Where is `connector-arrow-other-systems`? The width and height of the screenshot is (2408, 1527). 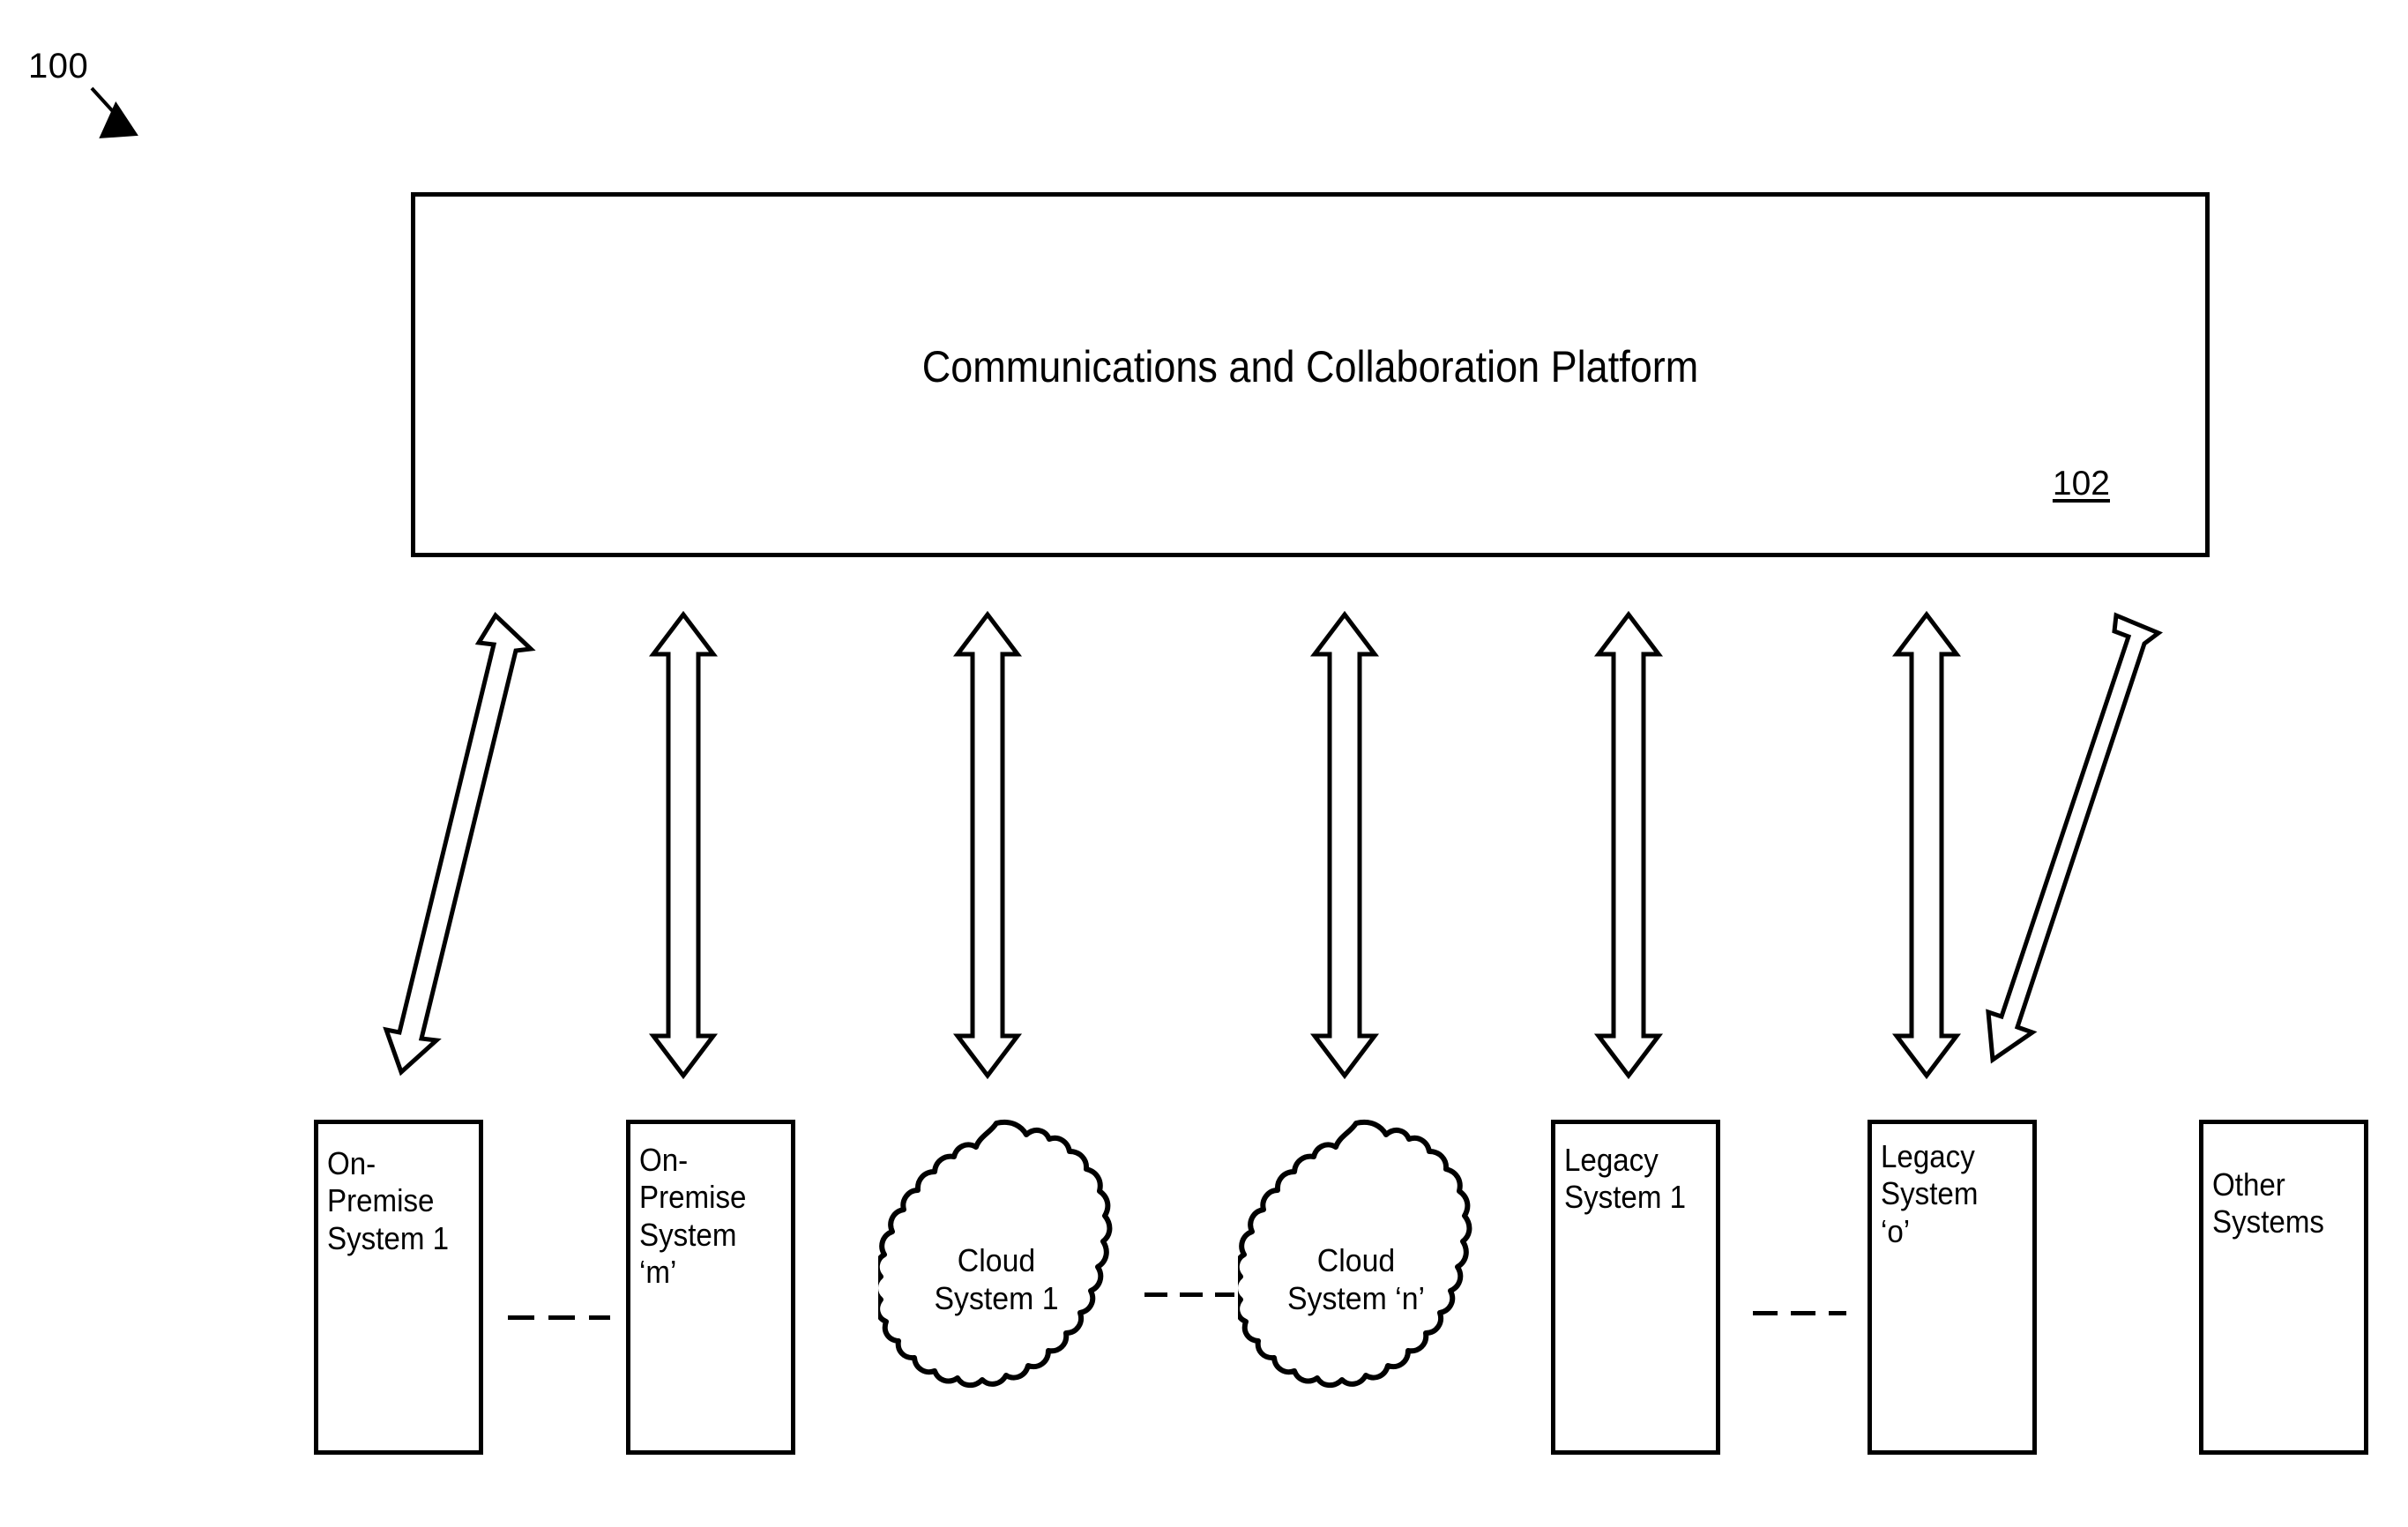 connector-arrow-other-systems is located at coordinates (2074, 838).